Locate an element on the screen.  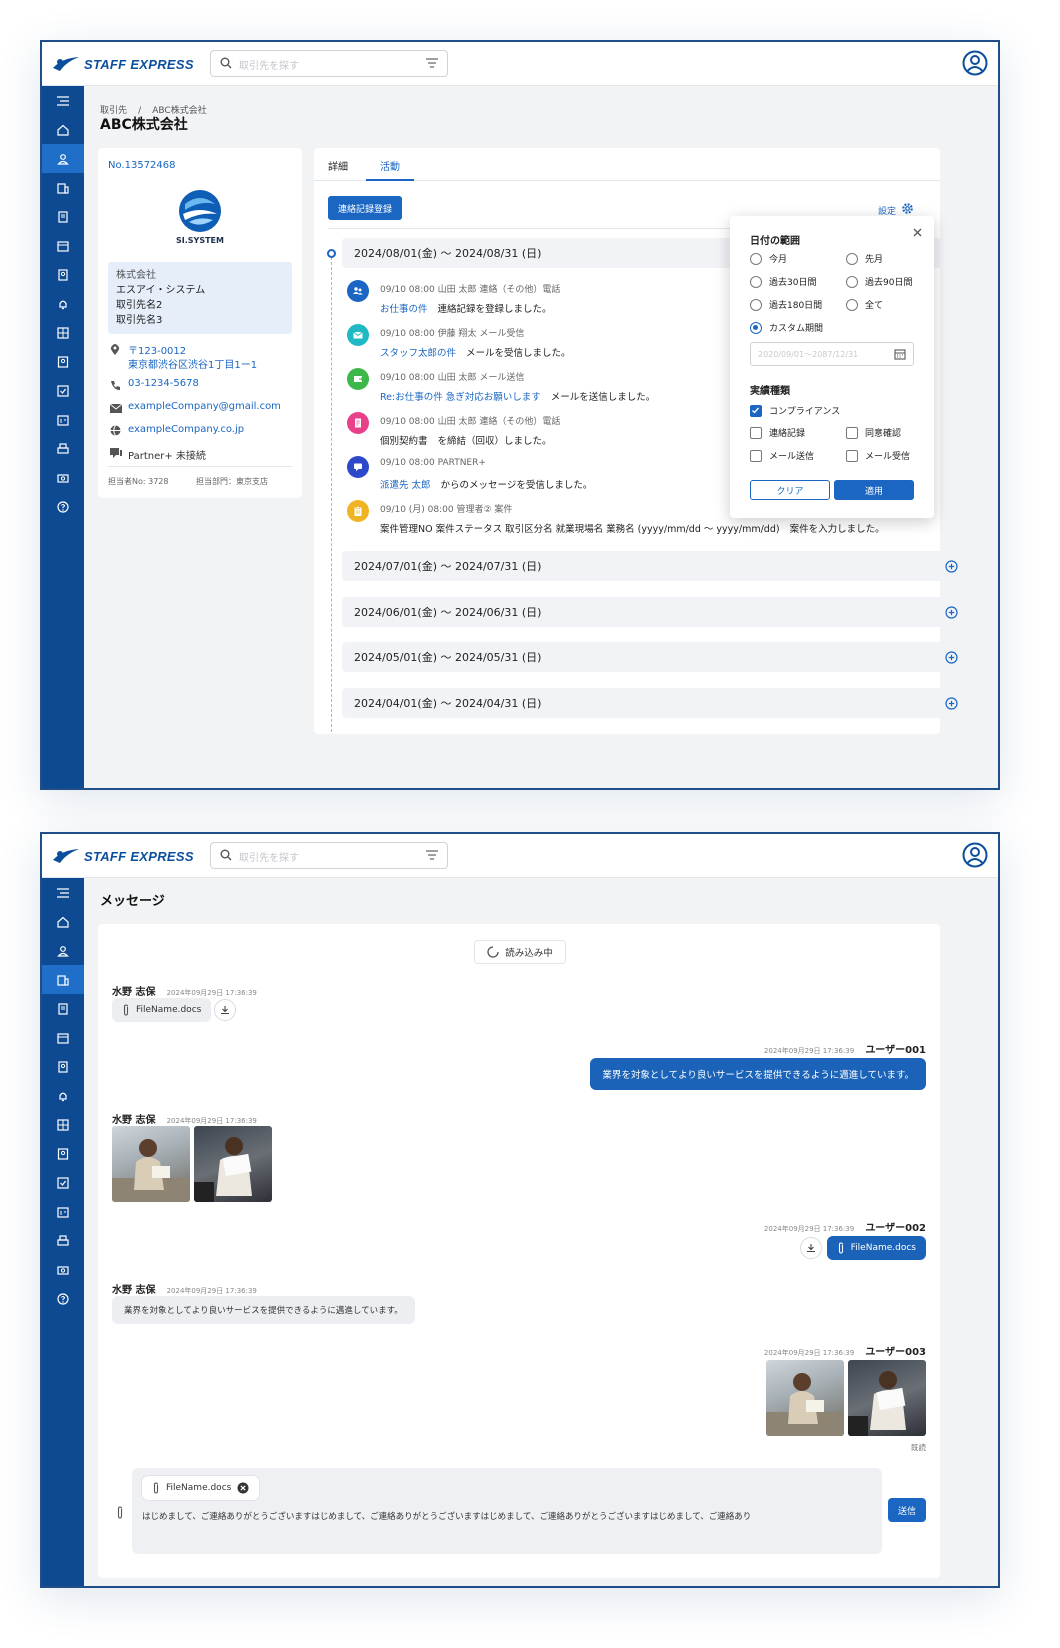
radio-180-days: 過去180日間 is located at coordinates (786, 304).